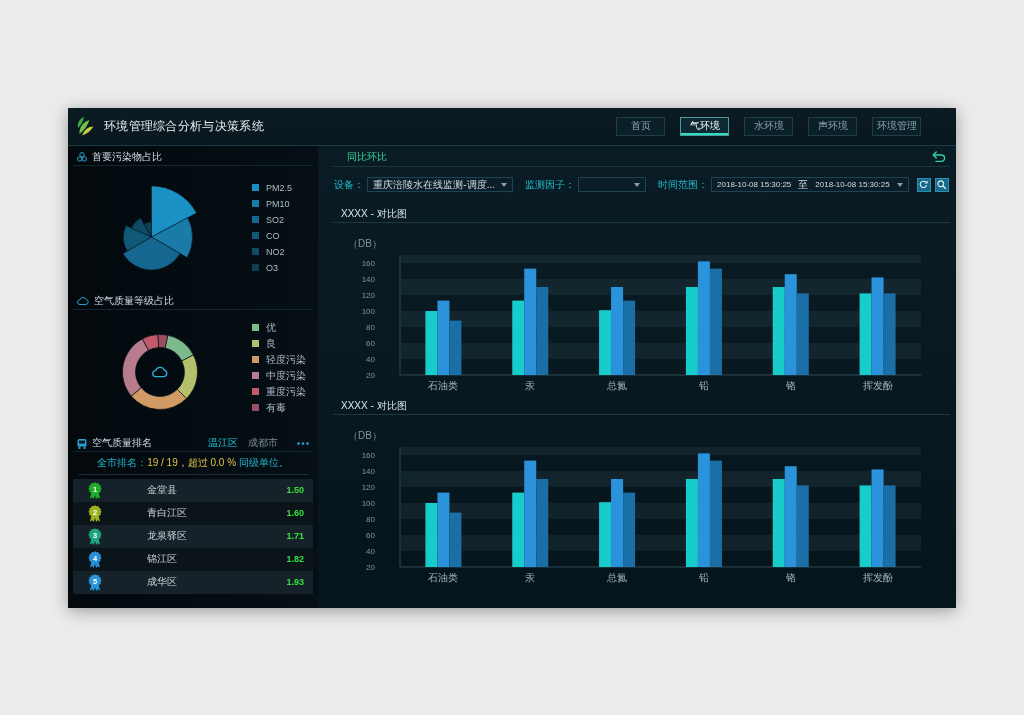  What do you see at coordinates (193, 463) in the screenshot?
I see `ranking-summary: 全市排名：19 / 19，超过 0.0 % 同级单位。` at bounding box center [193, 463].